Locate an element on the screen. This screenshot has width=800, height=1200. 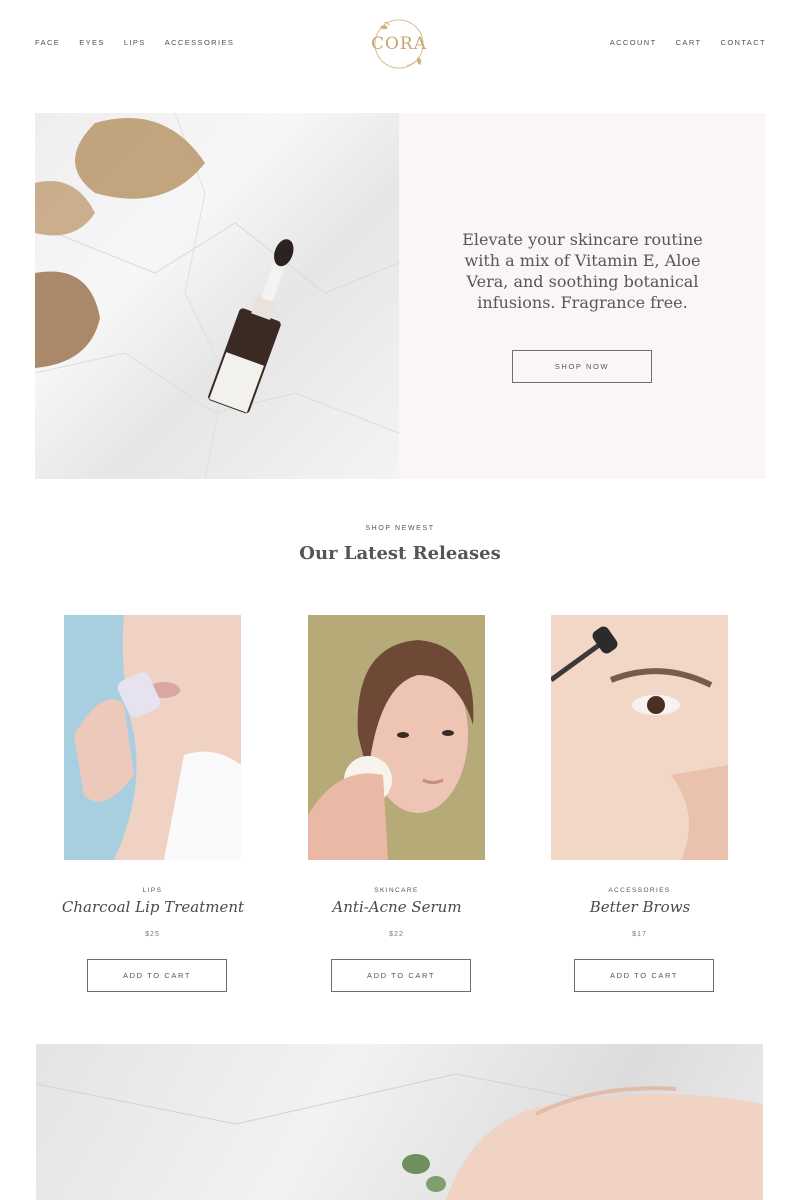
nav-link-contact: CONTACT is located at coordinates (744, 42).